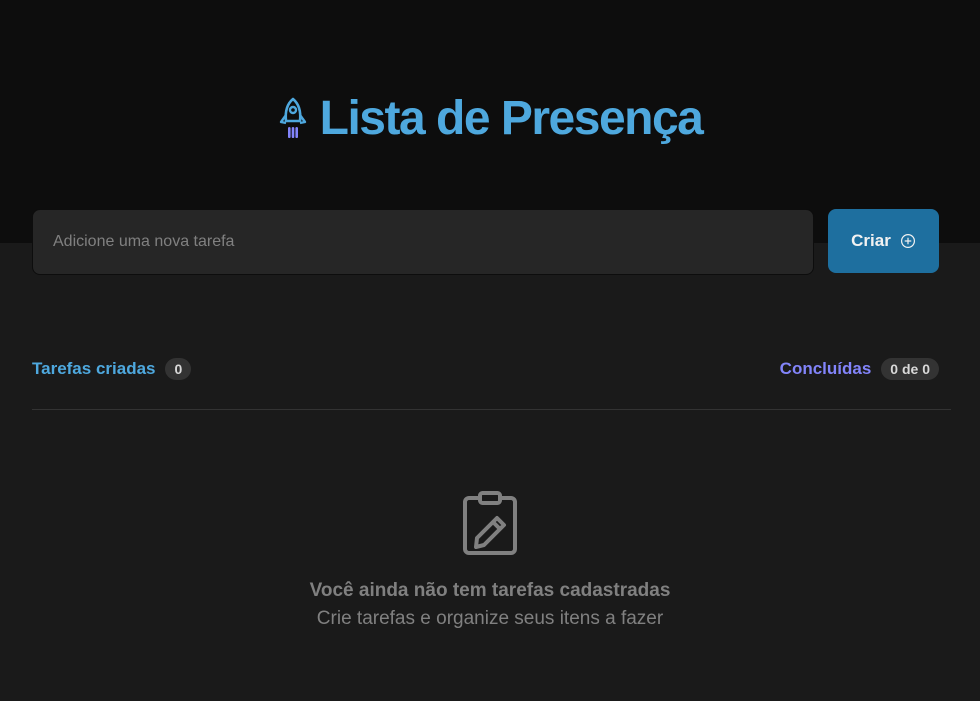 The image size is (980, 701). I want to click on done-tasks-counter: 0 de 0, so click(910, 369).